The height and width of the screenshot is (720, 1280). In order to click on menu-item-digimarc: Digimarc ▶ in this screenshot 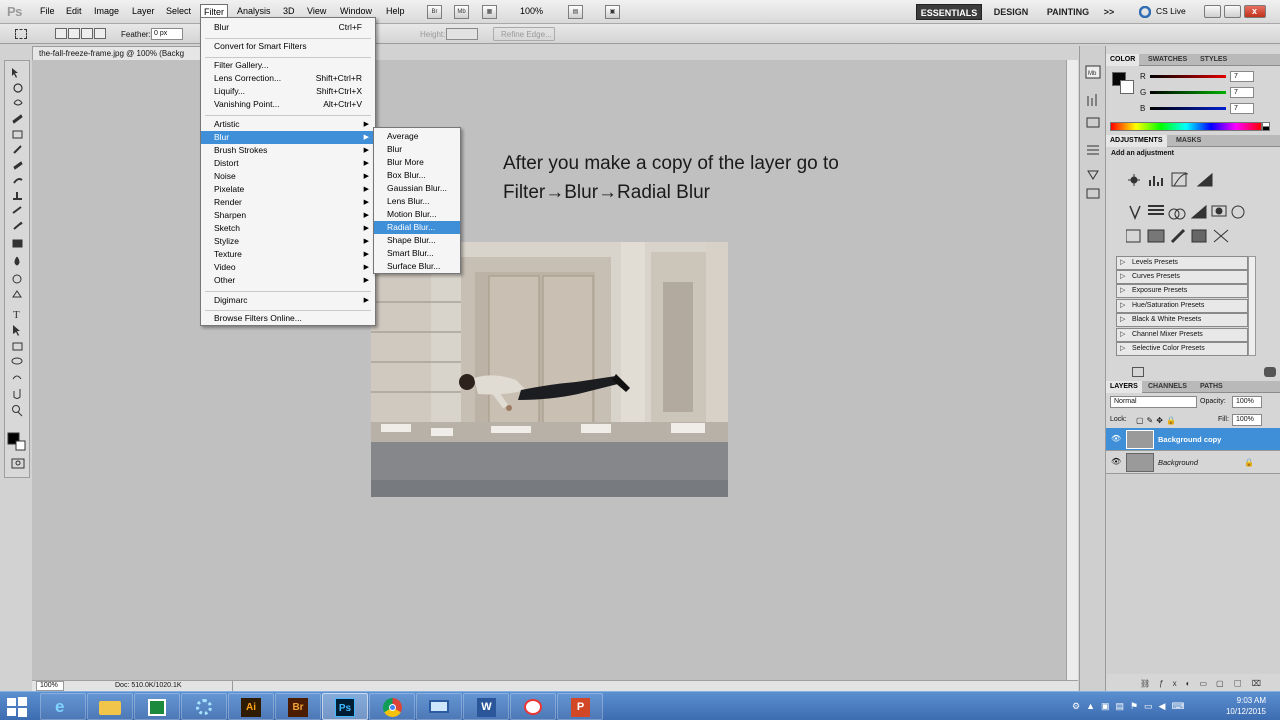, I will do `click(288, 300)`.